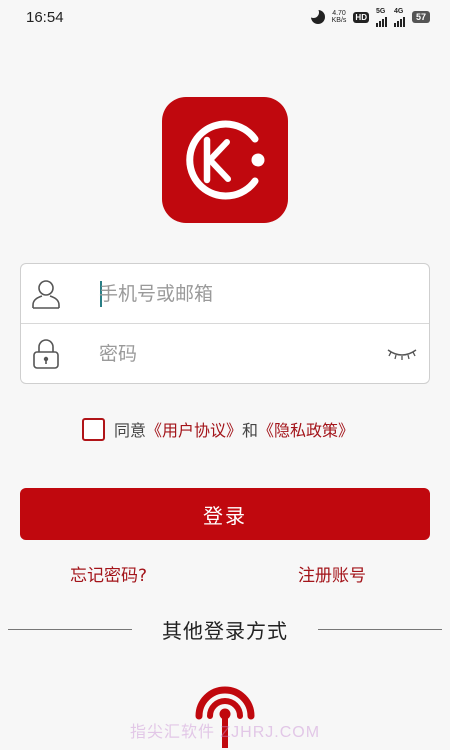 This screenshot has height=750, width=450. Describe the element at coordinates (70, 629) in the screenshot. I see `divider-left` at that location.